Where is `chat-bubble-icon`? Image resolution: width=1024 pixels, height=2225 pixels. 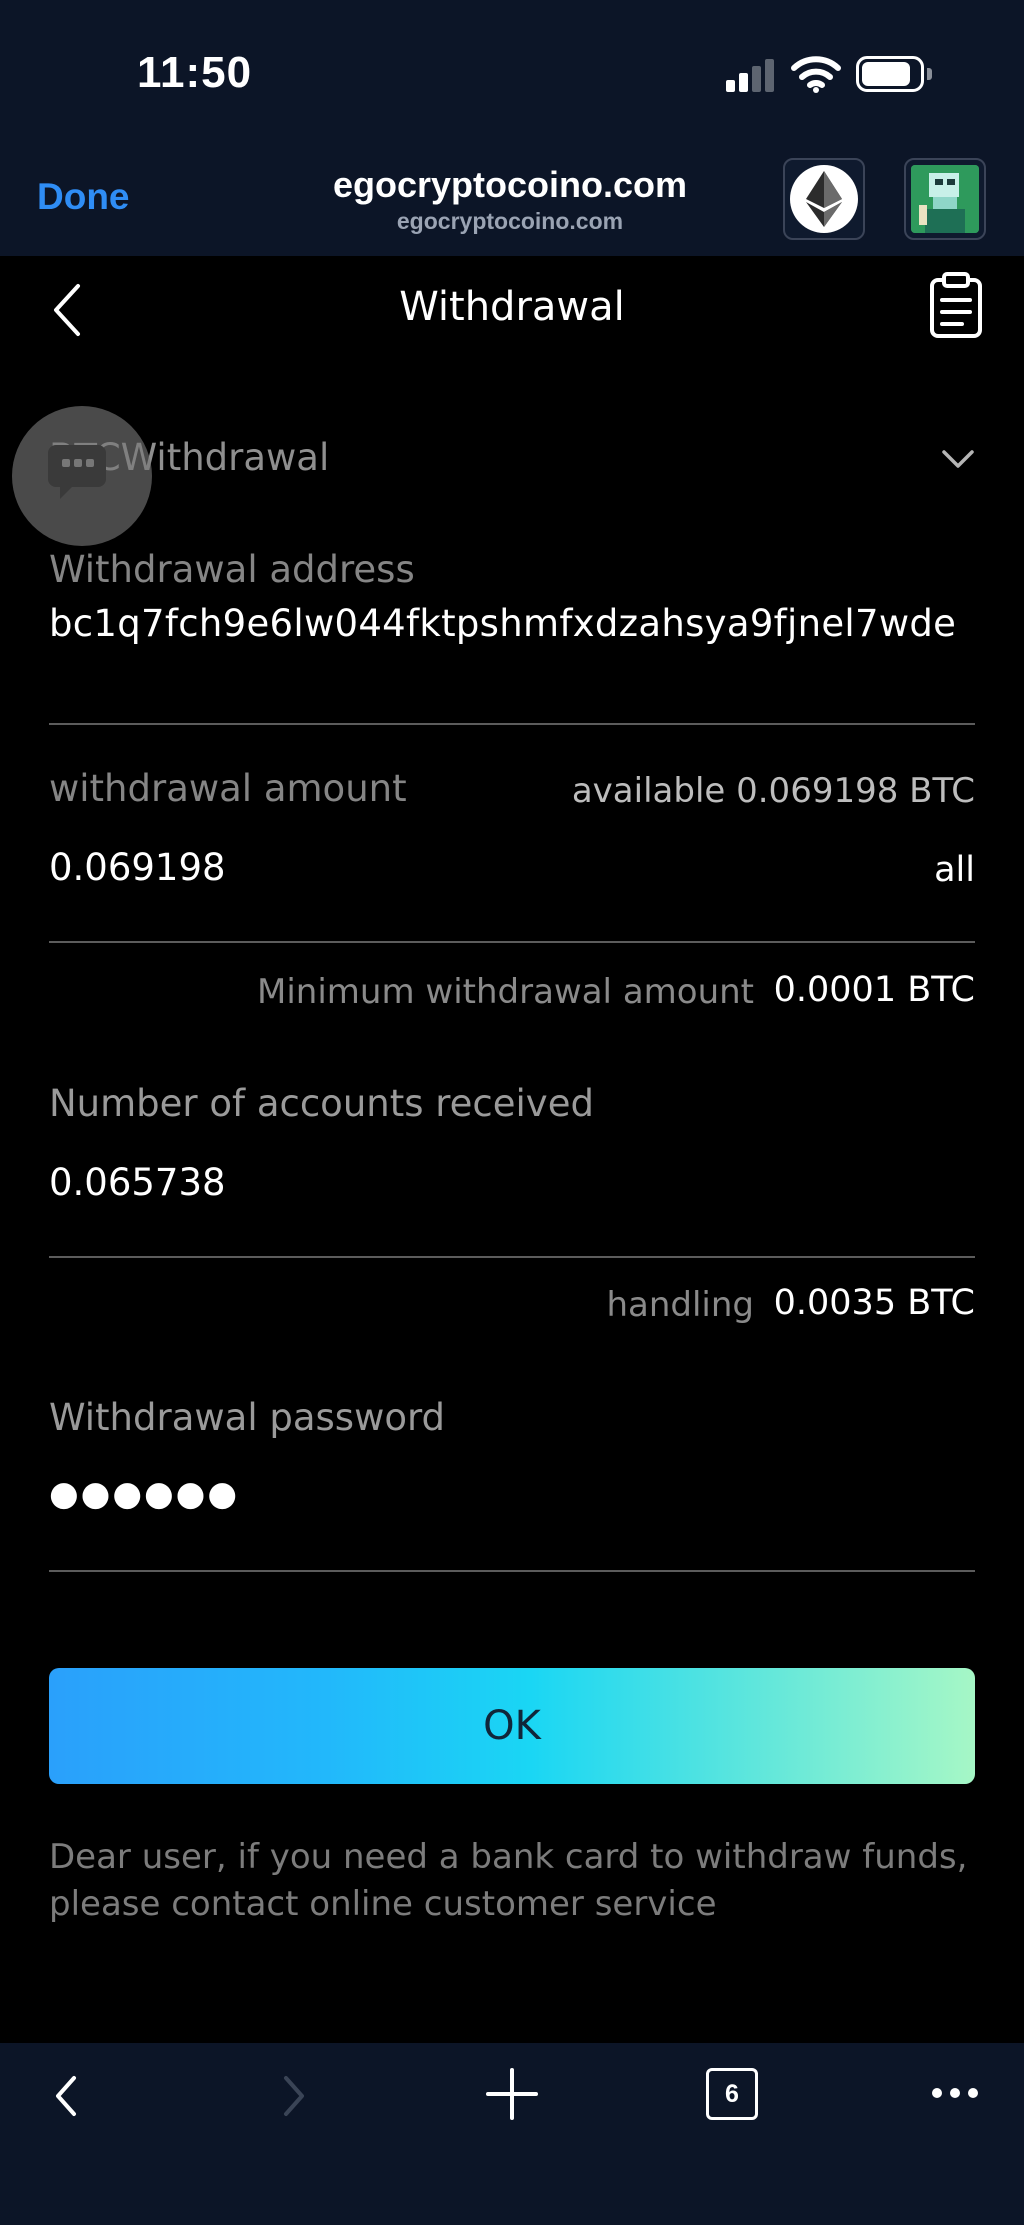 chat-bubble-icon is located at coordinates (77, 472).